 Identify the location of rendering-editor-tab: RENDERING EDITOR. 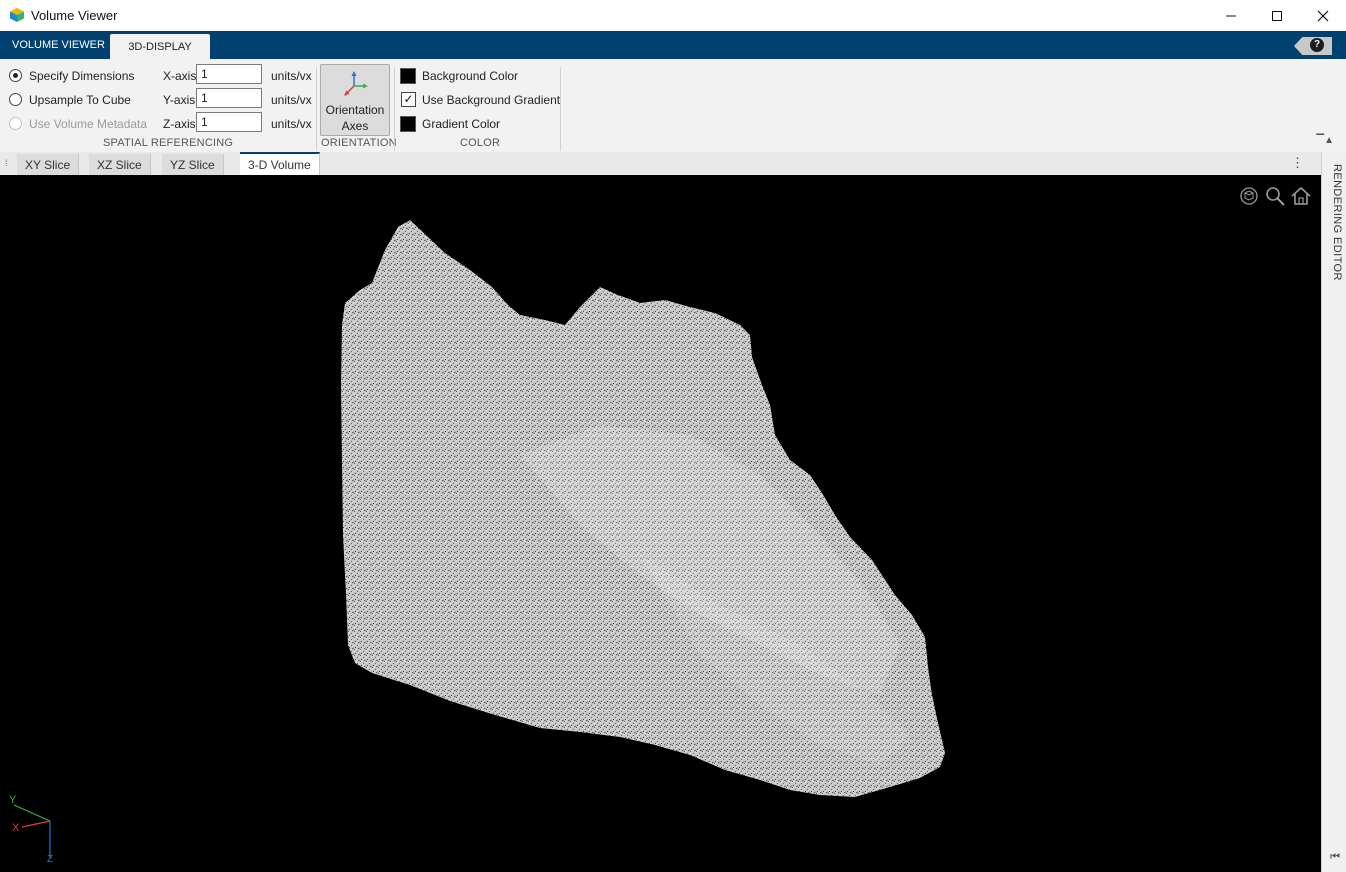
(1334, 224).